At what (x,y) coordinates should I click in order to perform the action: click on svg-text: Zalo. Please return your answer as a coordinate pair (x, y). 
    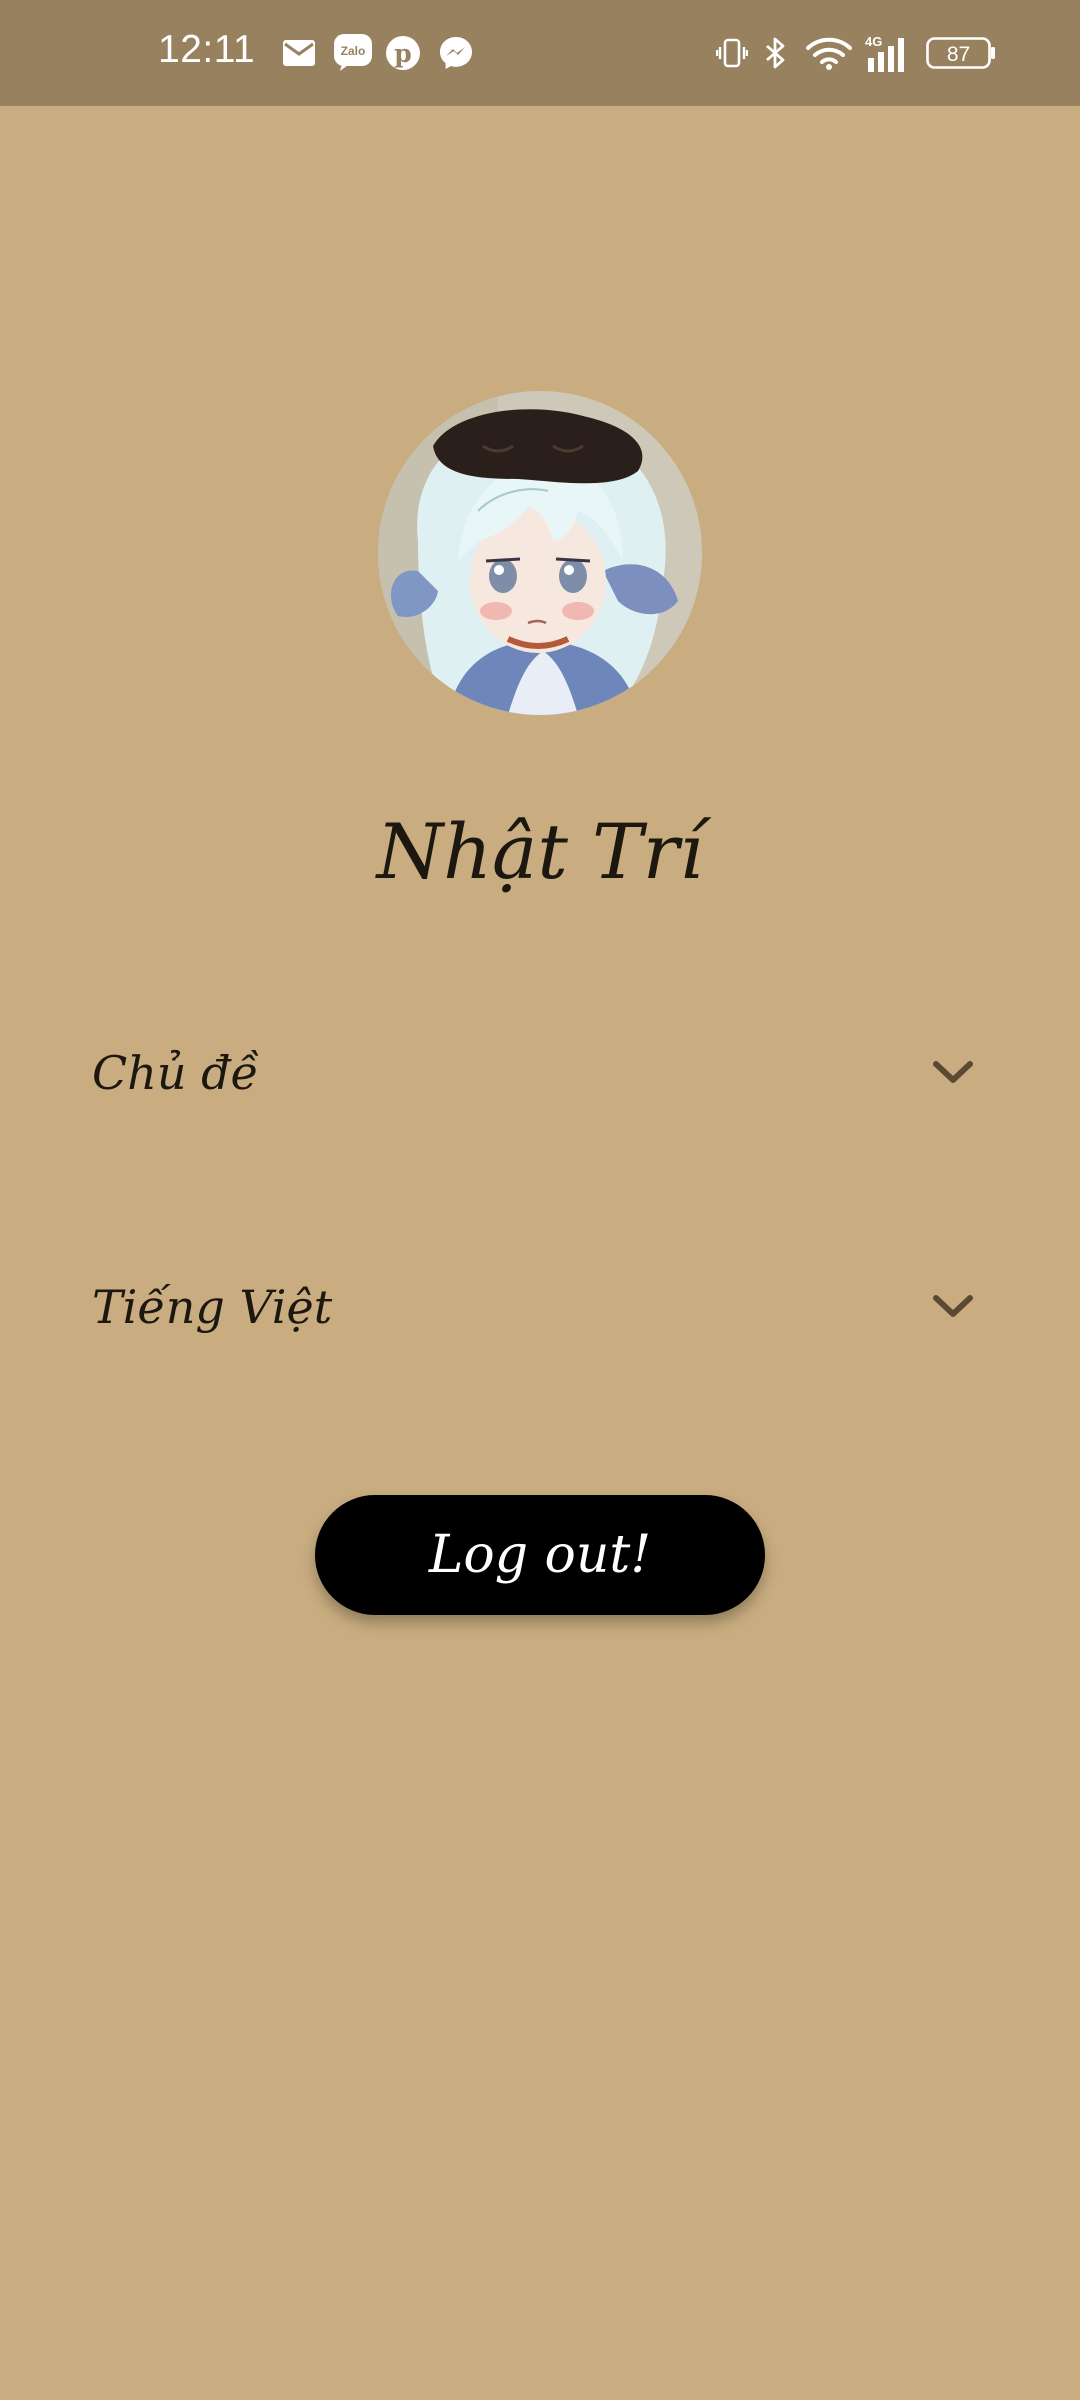
    Looking at the image, I should click on (353, 51).